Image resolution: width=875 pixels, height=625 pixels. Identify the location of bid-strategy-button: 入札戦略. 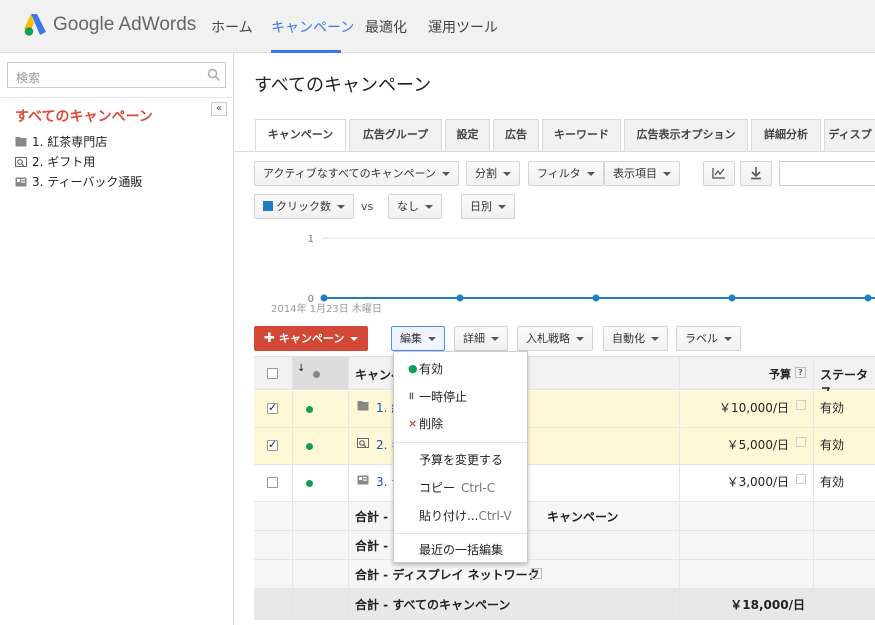
(555, 338).